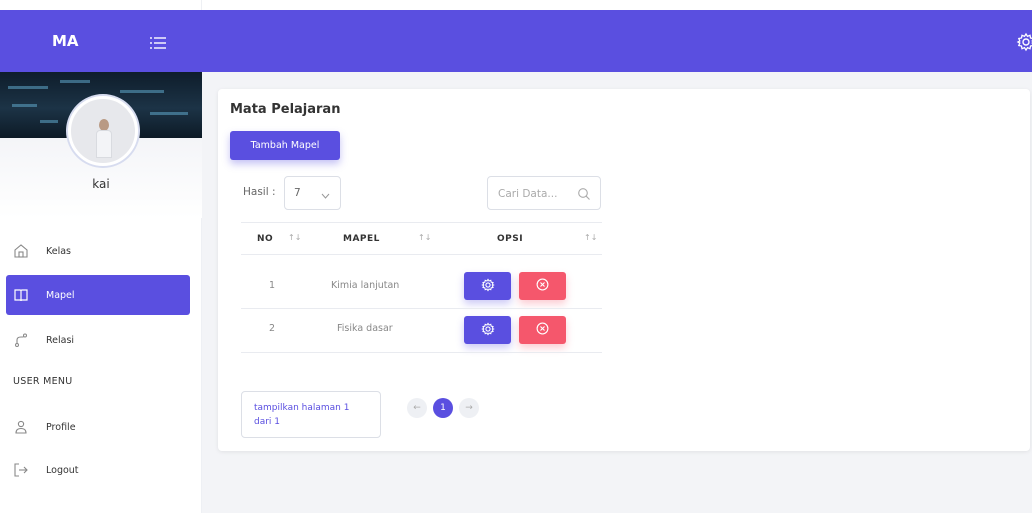 The image size is (1032, 513). Describe the element at coordinates (325, 196) in the screenshot. I see `chevron-down-icon` at that location.